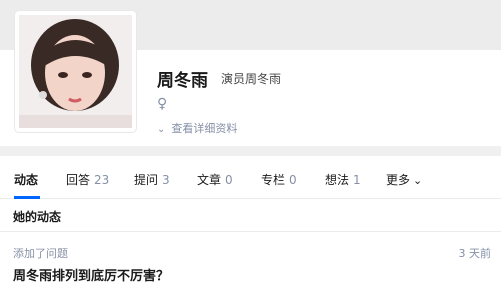  Describe the element at coordinates (398, 180) in the screenshot. I see `tab-label: 更多` at that location.